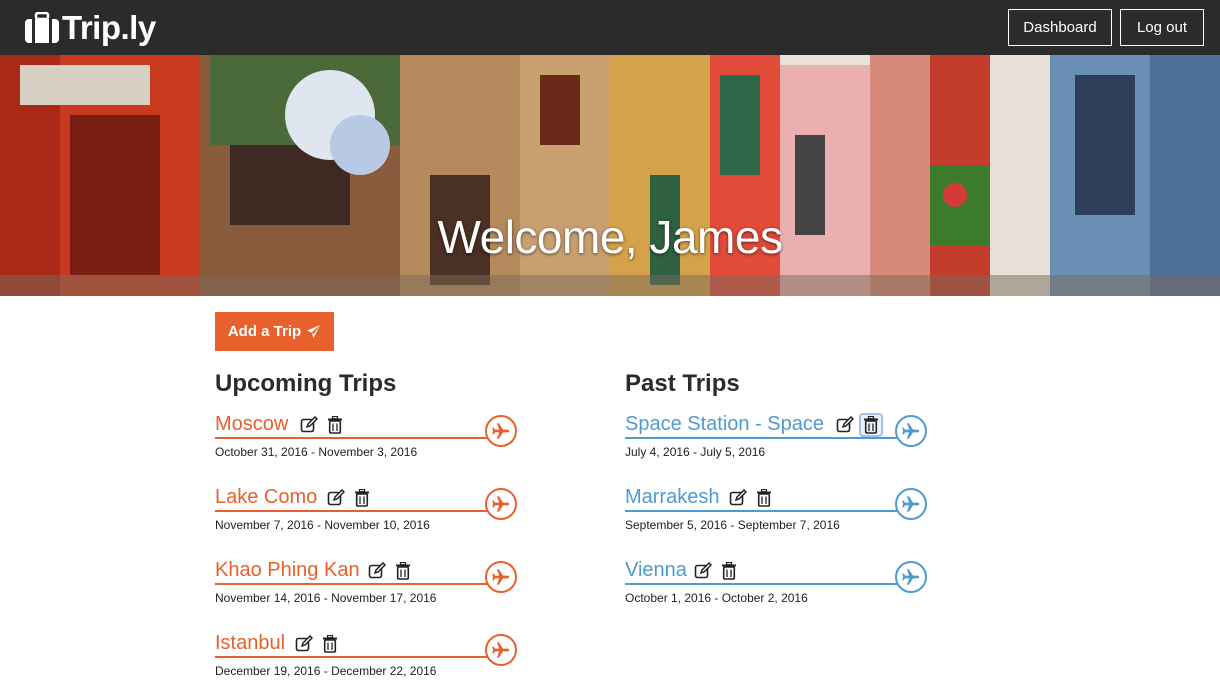  I want to click on trip-dates: October 31, 2016 - November 3, 2016, so click(316, 452).